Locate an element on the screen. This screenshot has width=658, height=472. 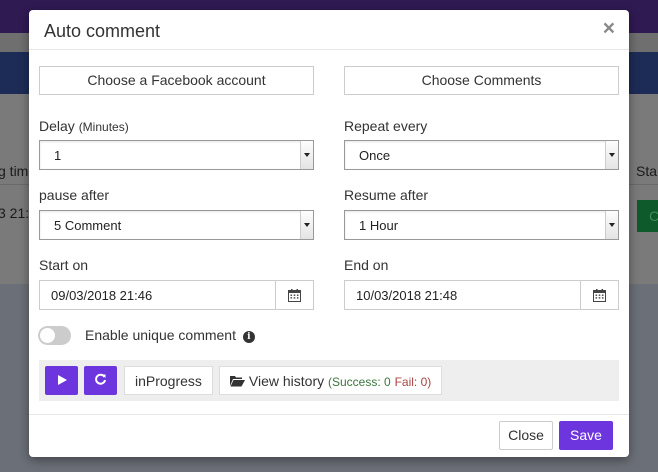
unique-comment-label: Enable unique comment i is located at coordinates (170, 335).